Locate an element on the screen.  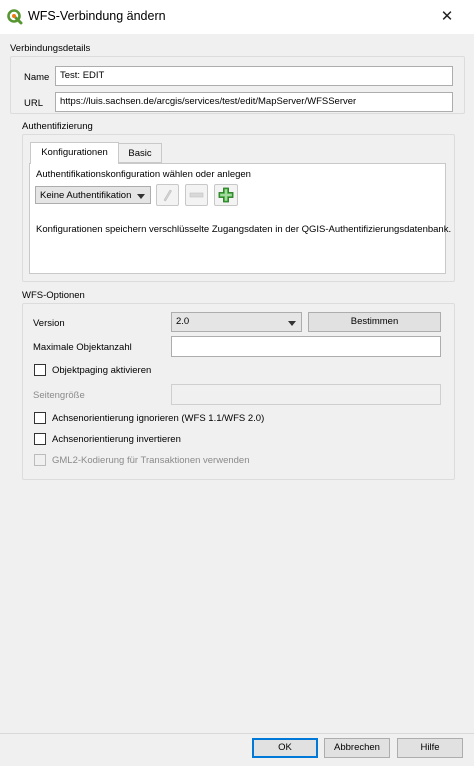
tab-konfigurationen: Konfigurationen is located at coordinates (74, 153).